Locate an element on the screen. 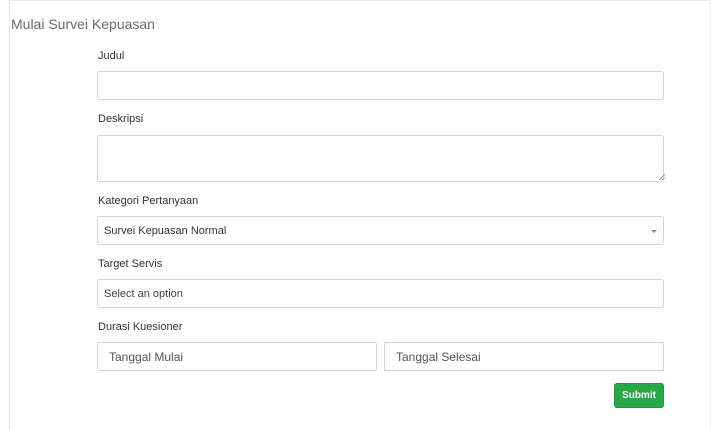 This screenshot has width=711, height=430. target-label: Target Servis is located at coordinates (130, 264).